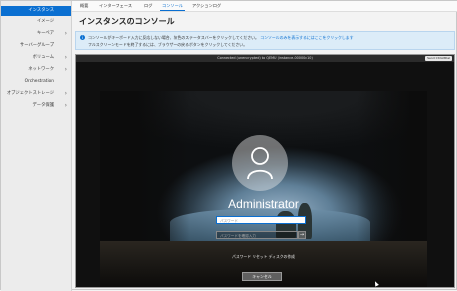 This screenshot has height=291, width=457. Describe the element at coordinates (261, 220) in the screenshot. I see `password-input: パスワード` at that location.